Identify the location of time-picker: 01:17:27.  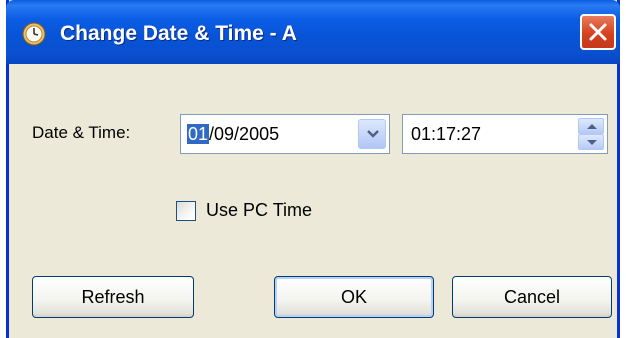
(505, 134).